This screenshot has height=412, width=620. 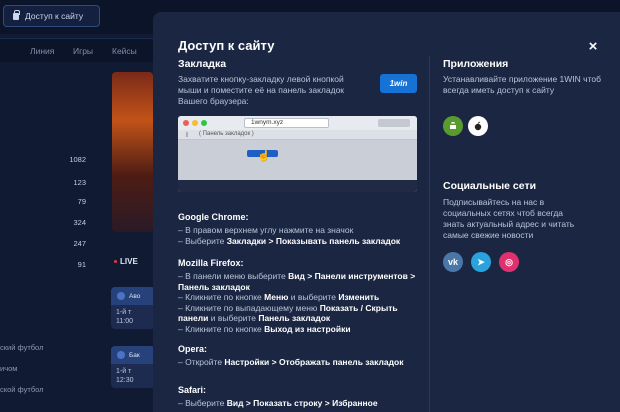 I want to click on modal-title: Доступ к сайту, so click(x=226, y=45).